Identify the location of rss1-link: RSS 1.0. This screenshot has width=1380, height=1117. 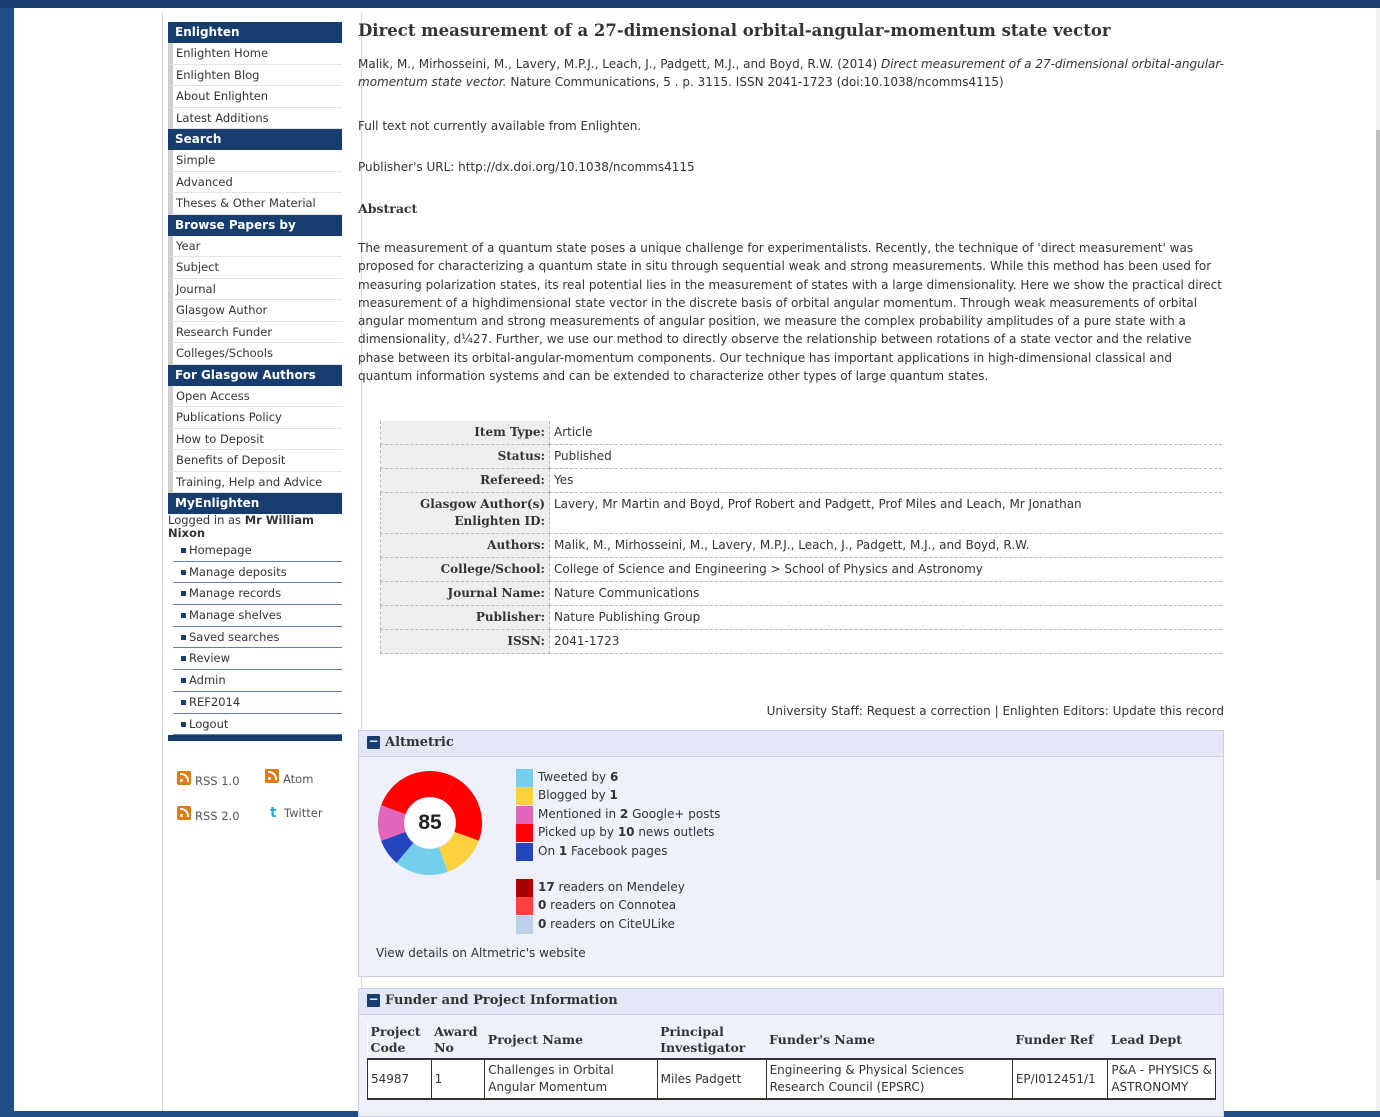
(208, 779).